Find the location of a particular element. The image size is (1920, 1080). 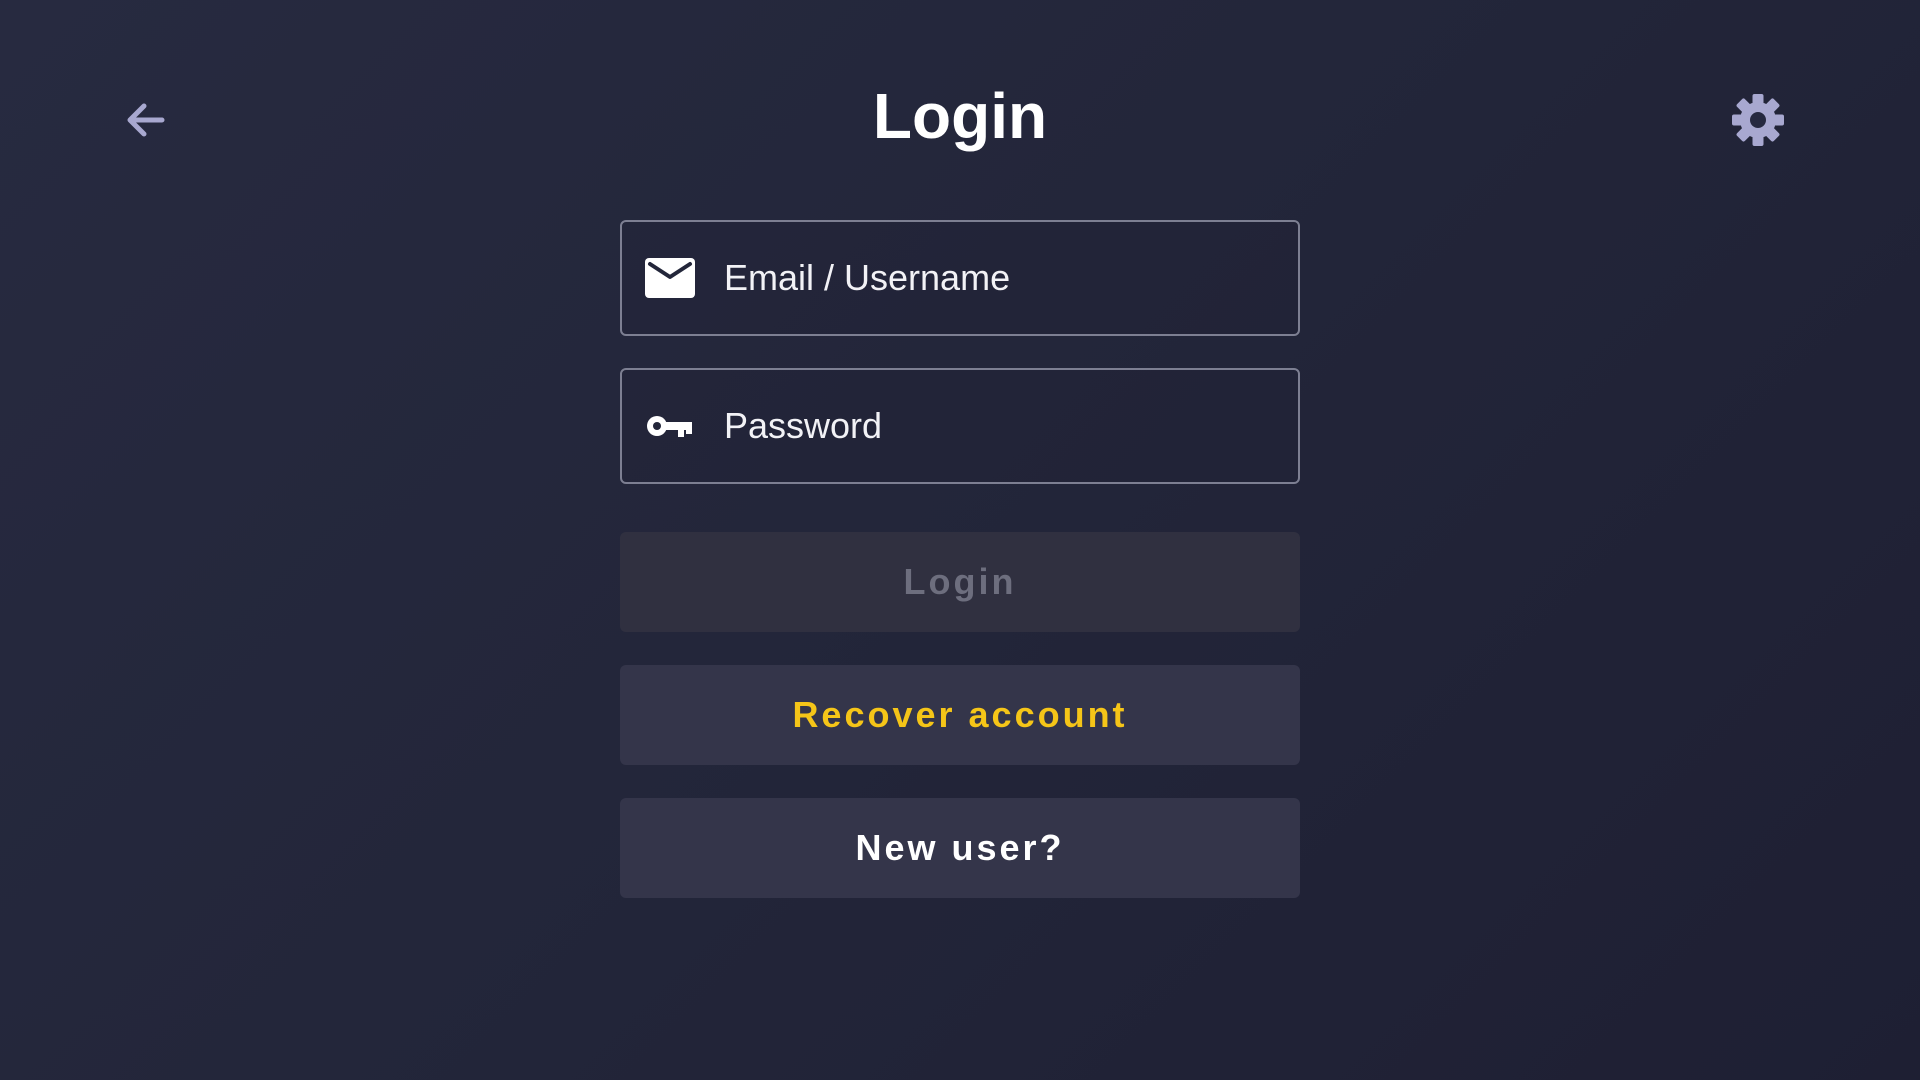

gear-icon is located at coordinates (1758, 122).